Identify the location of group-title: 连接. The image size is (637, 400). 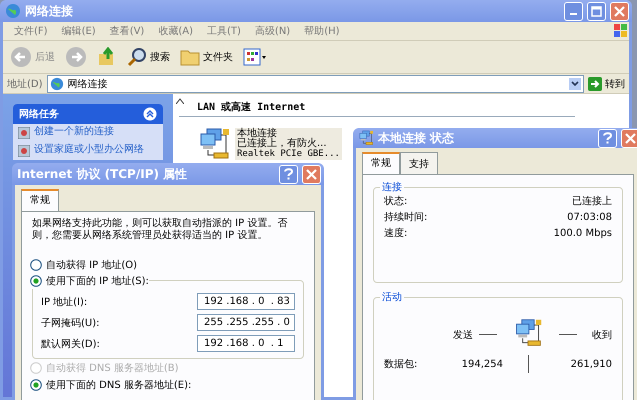
(392, 187).